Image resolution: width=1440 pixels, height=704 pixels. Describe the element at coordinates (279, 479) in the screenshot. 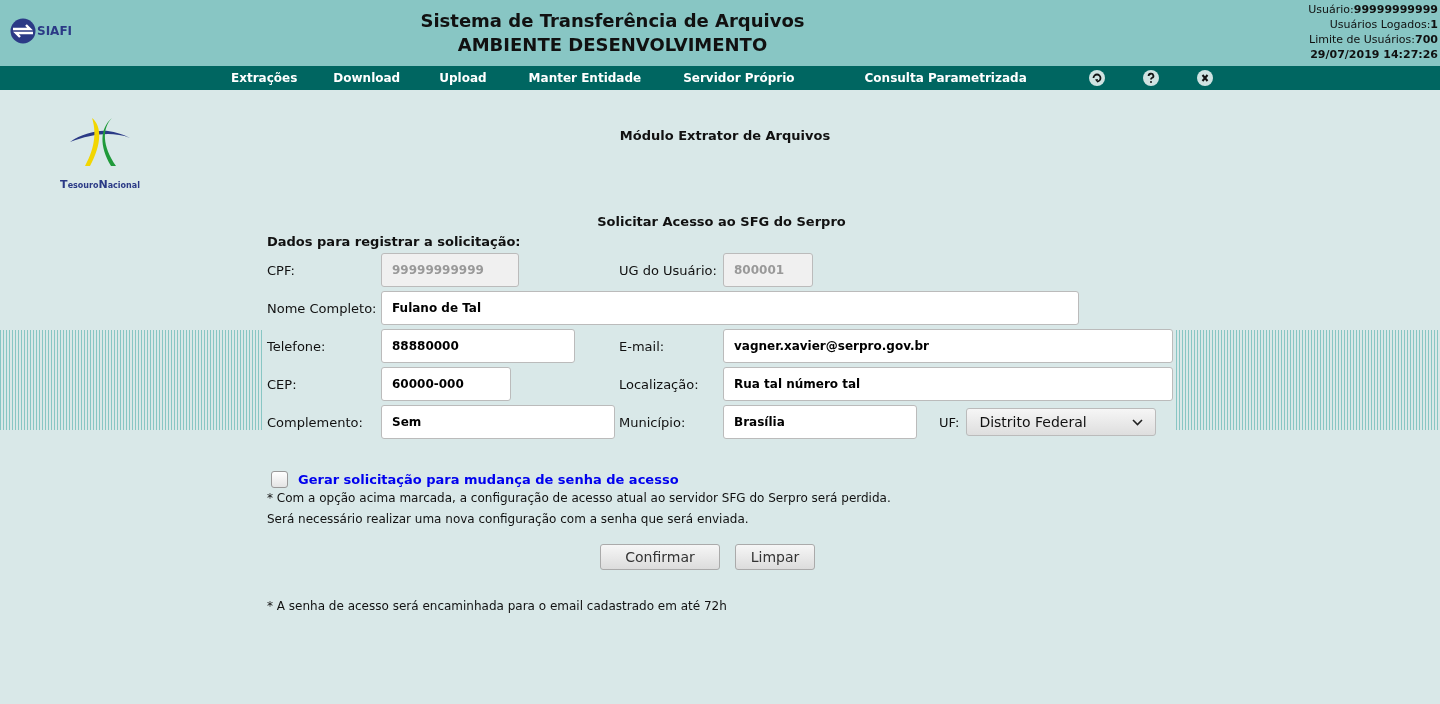

I see `checkbox` at that location.